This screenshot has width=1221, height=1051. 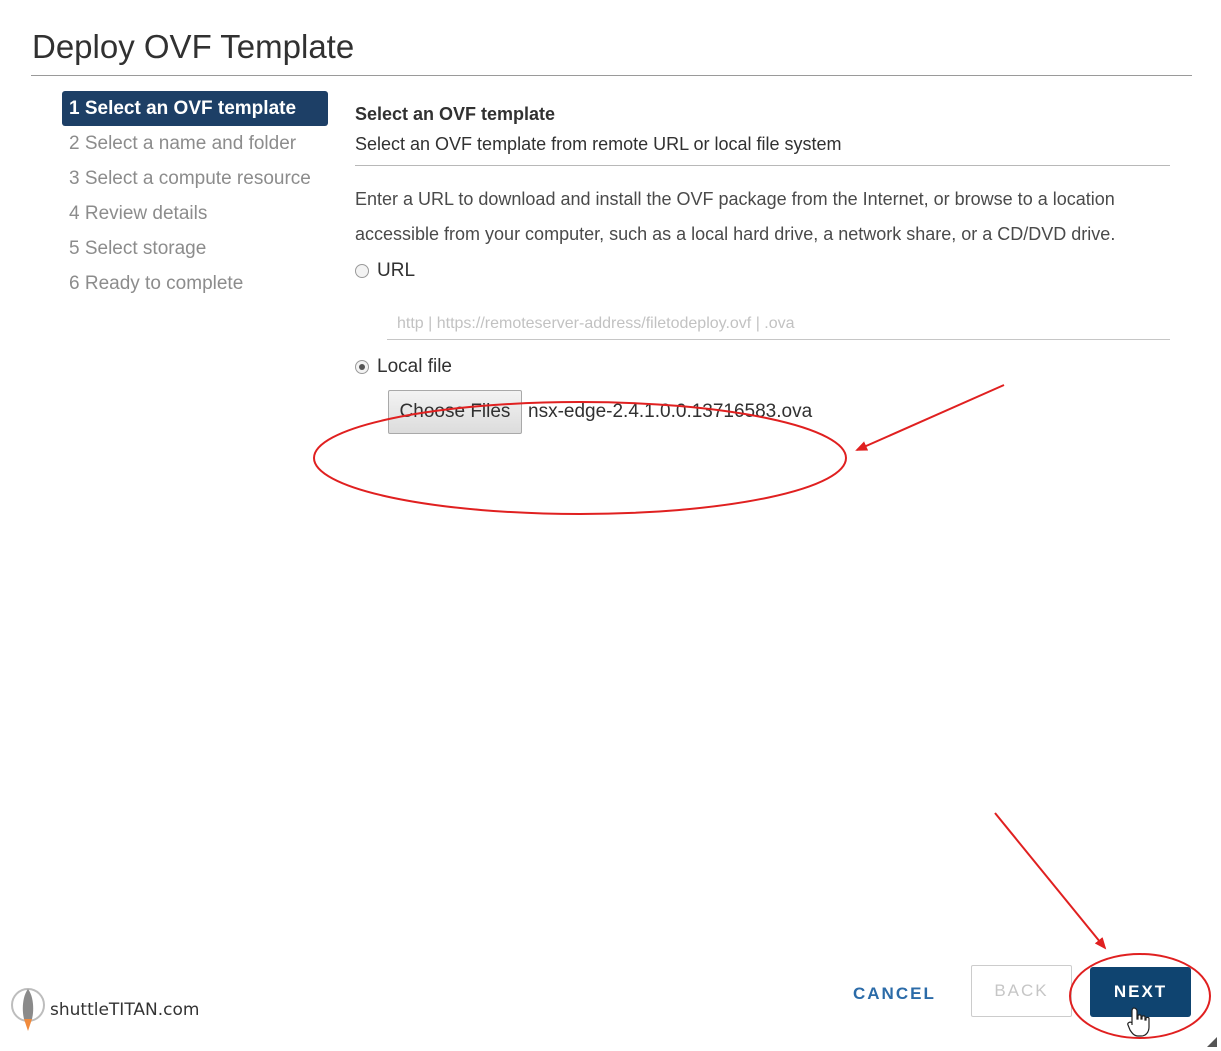 I want to click on step-ready-to-complete: 6 Ready to complete, so click(x=195, y=283).